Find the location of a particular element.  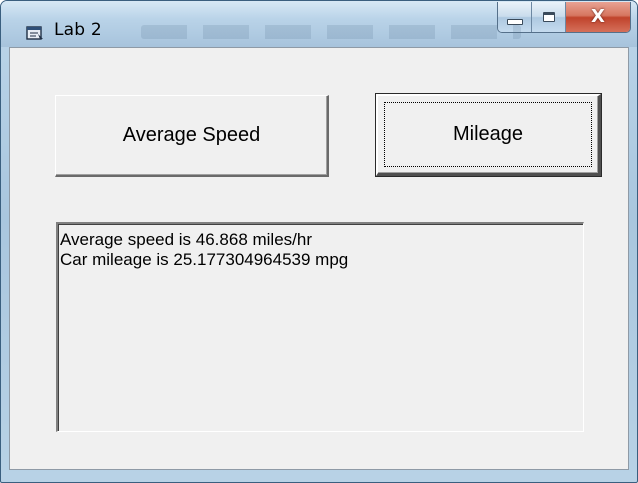

average-speed-button: Average Speed is located at coordinates (192, 136).